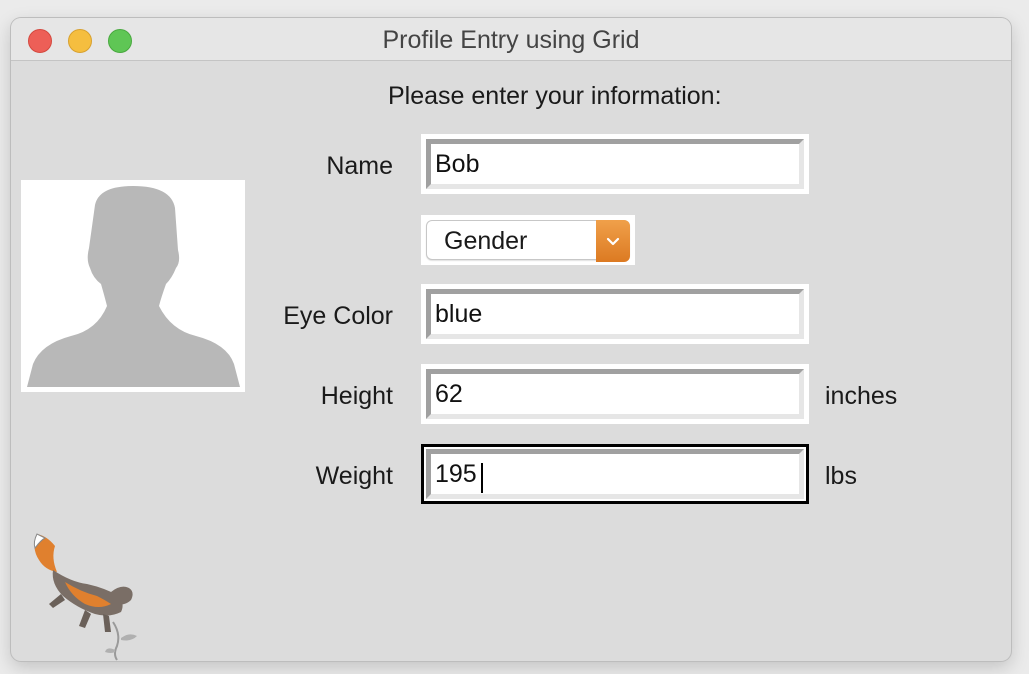 This screenshot has width=1029, height=674. I want to click on name-label: Name, so click(359, 166).